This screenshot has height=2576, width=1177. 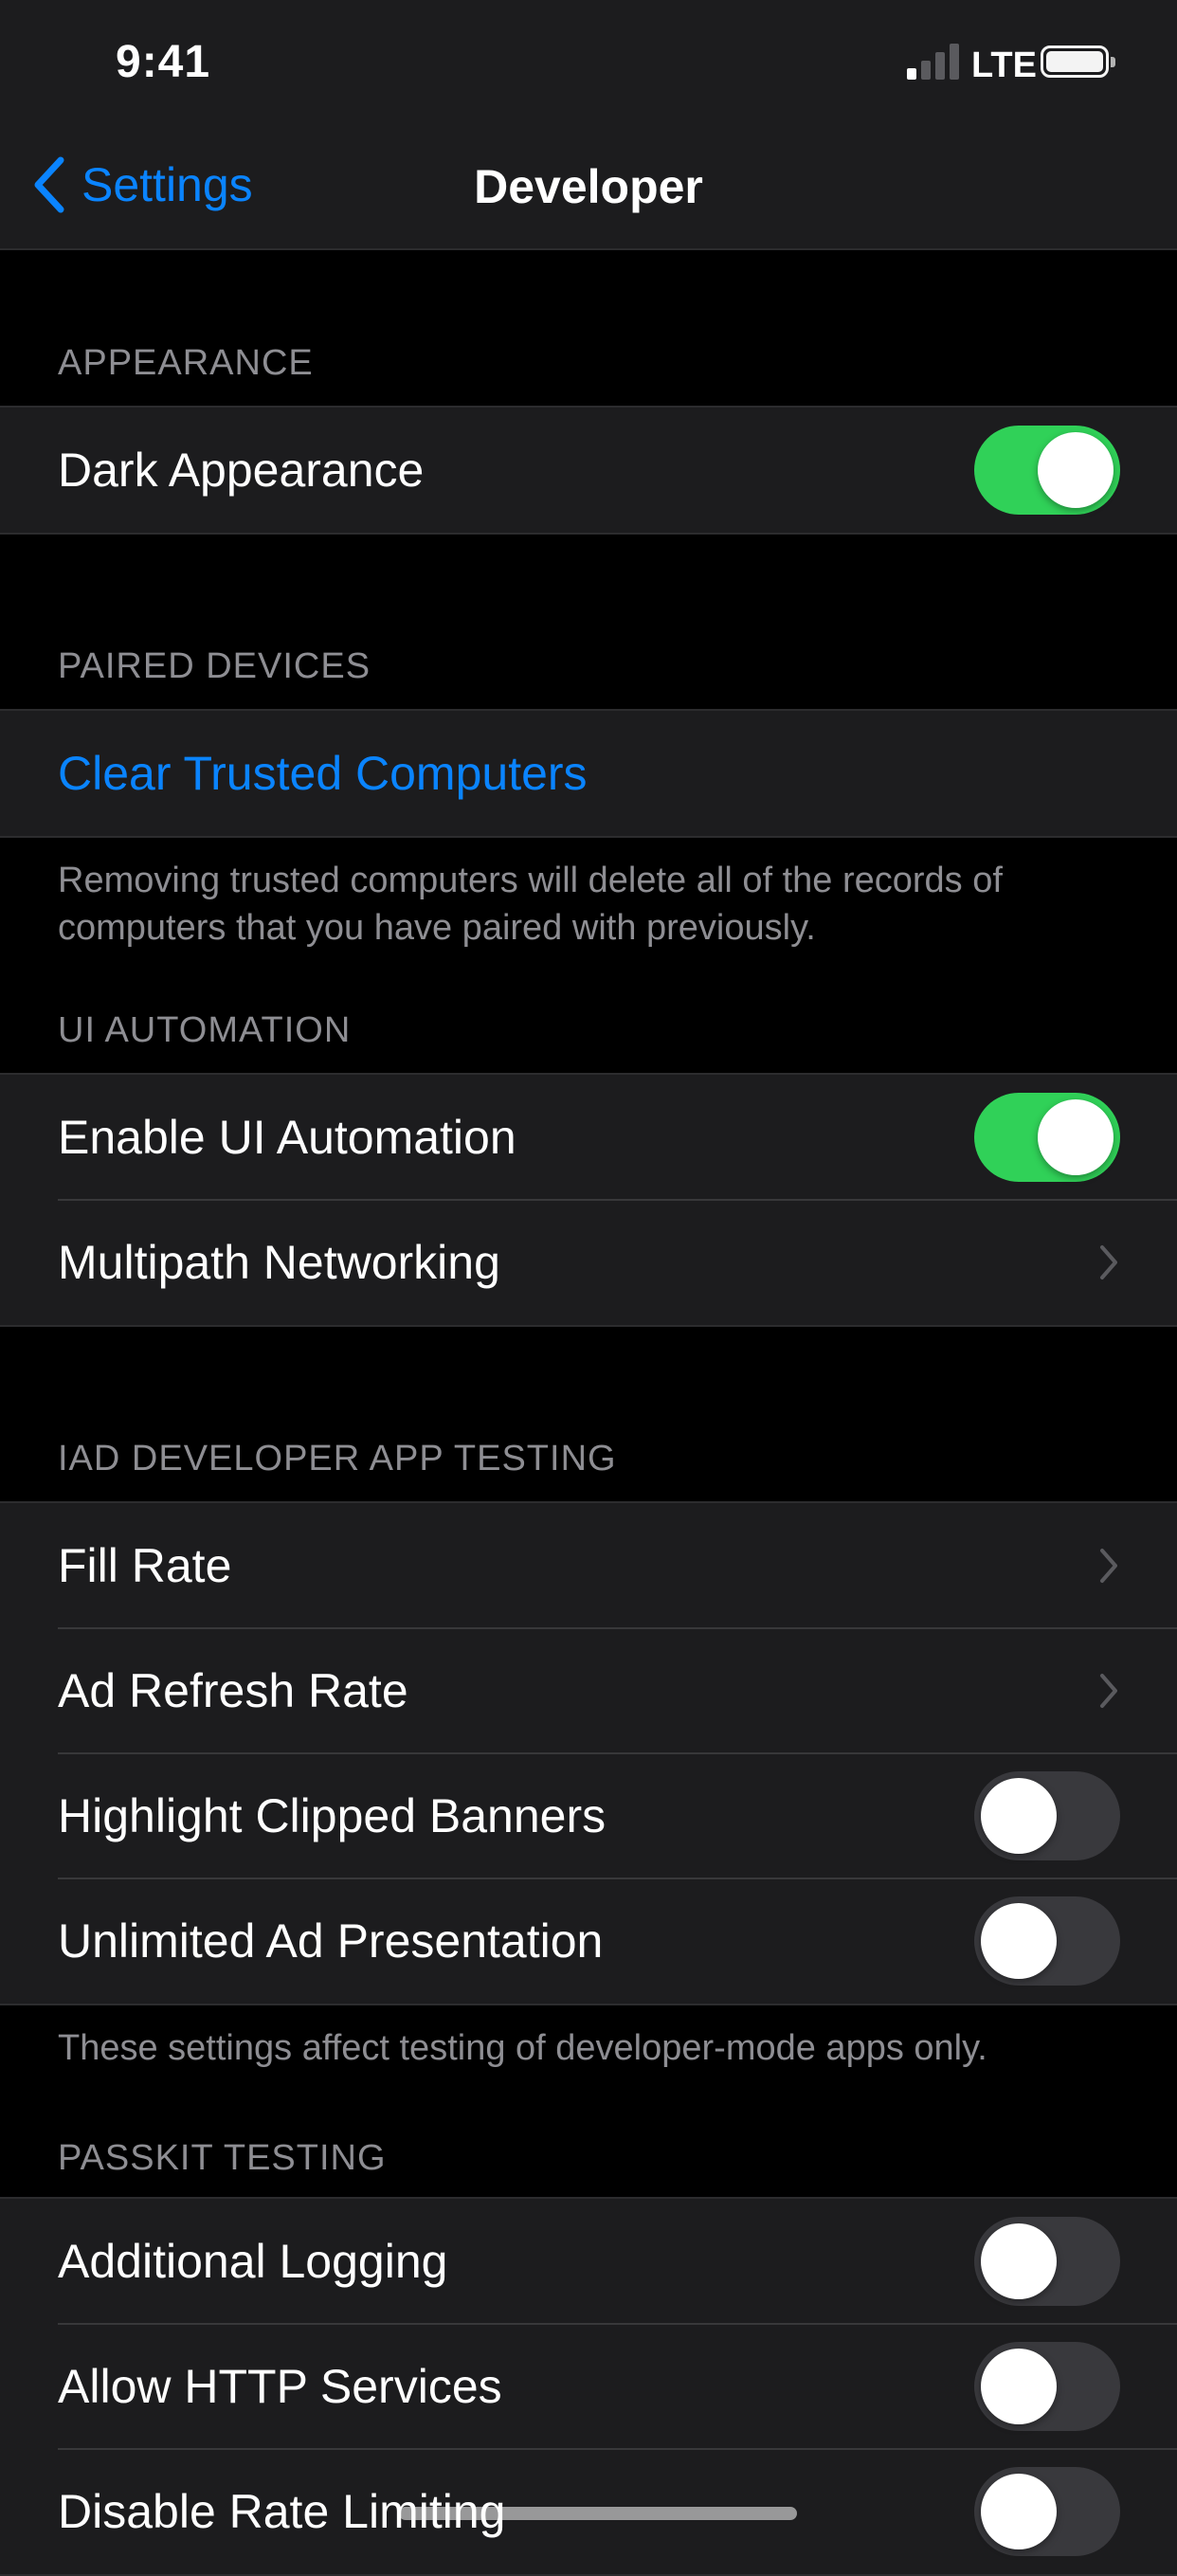 What do you see at coordinates (1047, 2511) in the screenshot?
I see `disable-rate-limiting-toggle` at bounding box center [1047, 2511].